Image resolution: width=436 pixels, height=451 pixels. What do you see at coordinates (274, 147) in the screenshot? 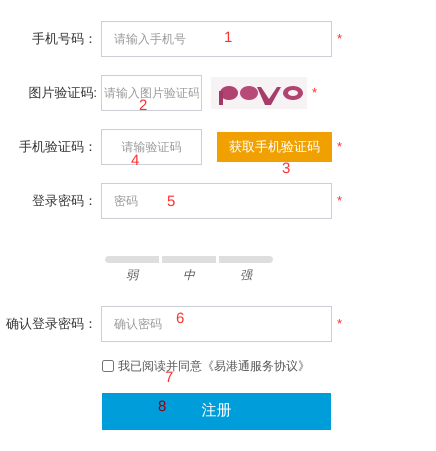
I see `send-code-button: 获取手机验证码` at bounding box center [274, 147].